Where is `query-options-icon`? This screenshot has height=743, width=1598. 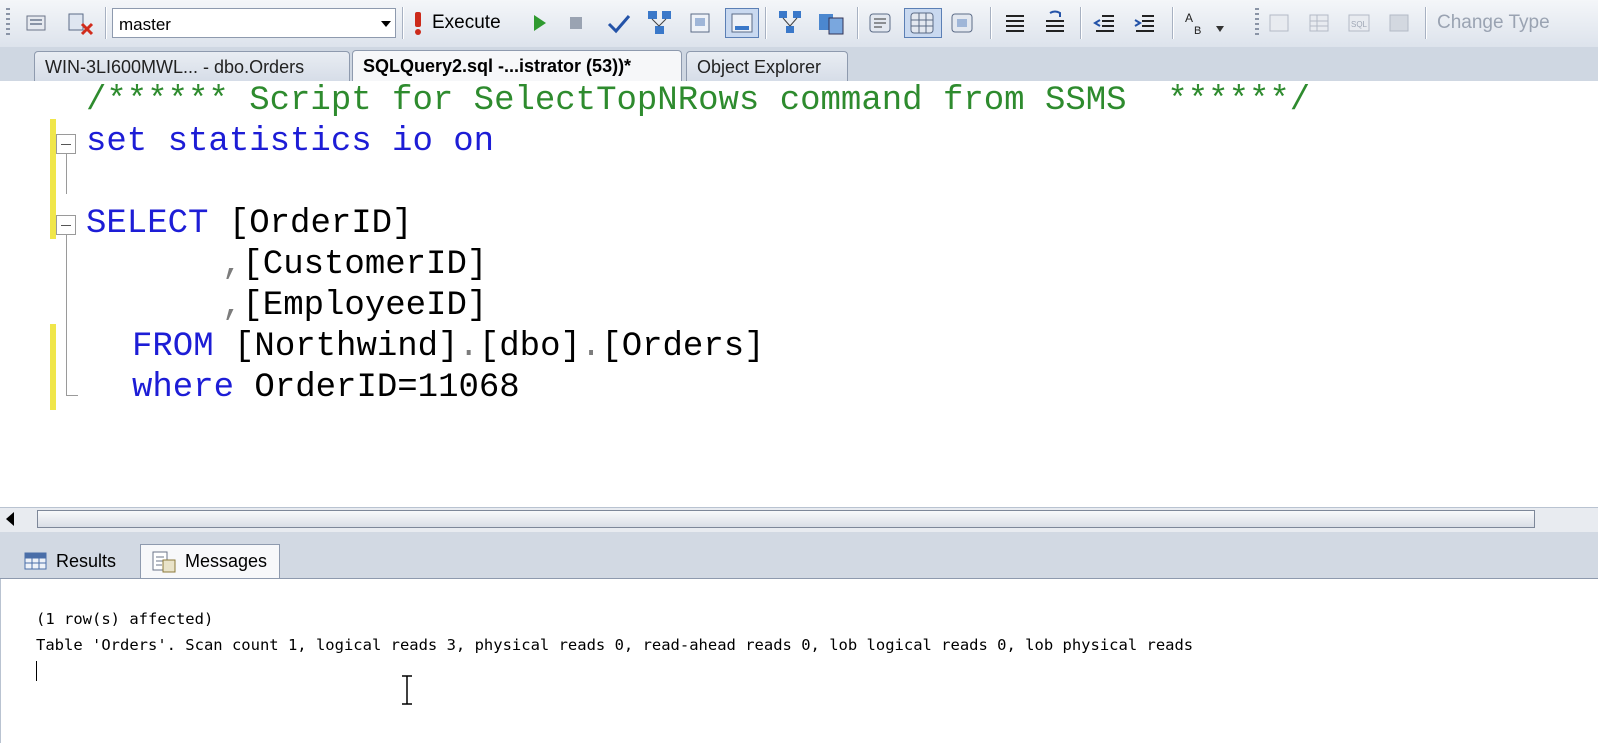 query-options-icon is located at coordinates (37, 23).